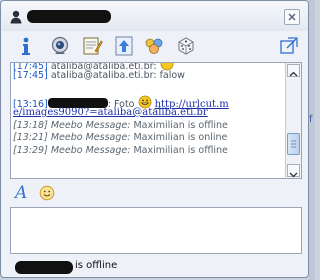  I want to click on popout-icon, so click(289, 45).